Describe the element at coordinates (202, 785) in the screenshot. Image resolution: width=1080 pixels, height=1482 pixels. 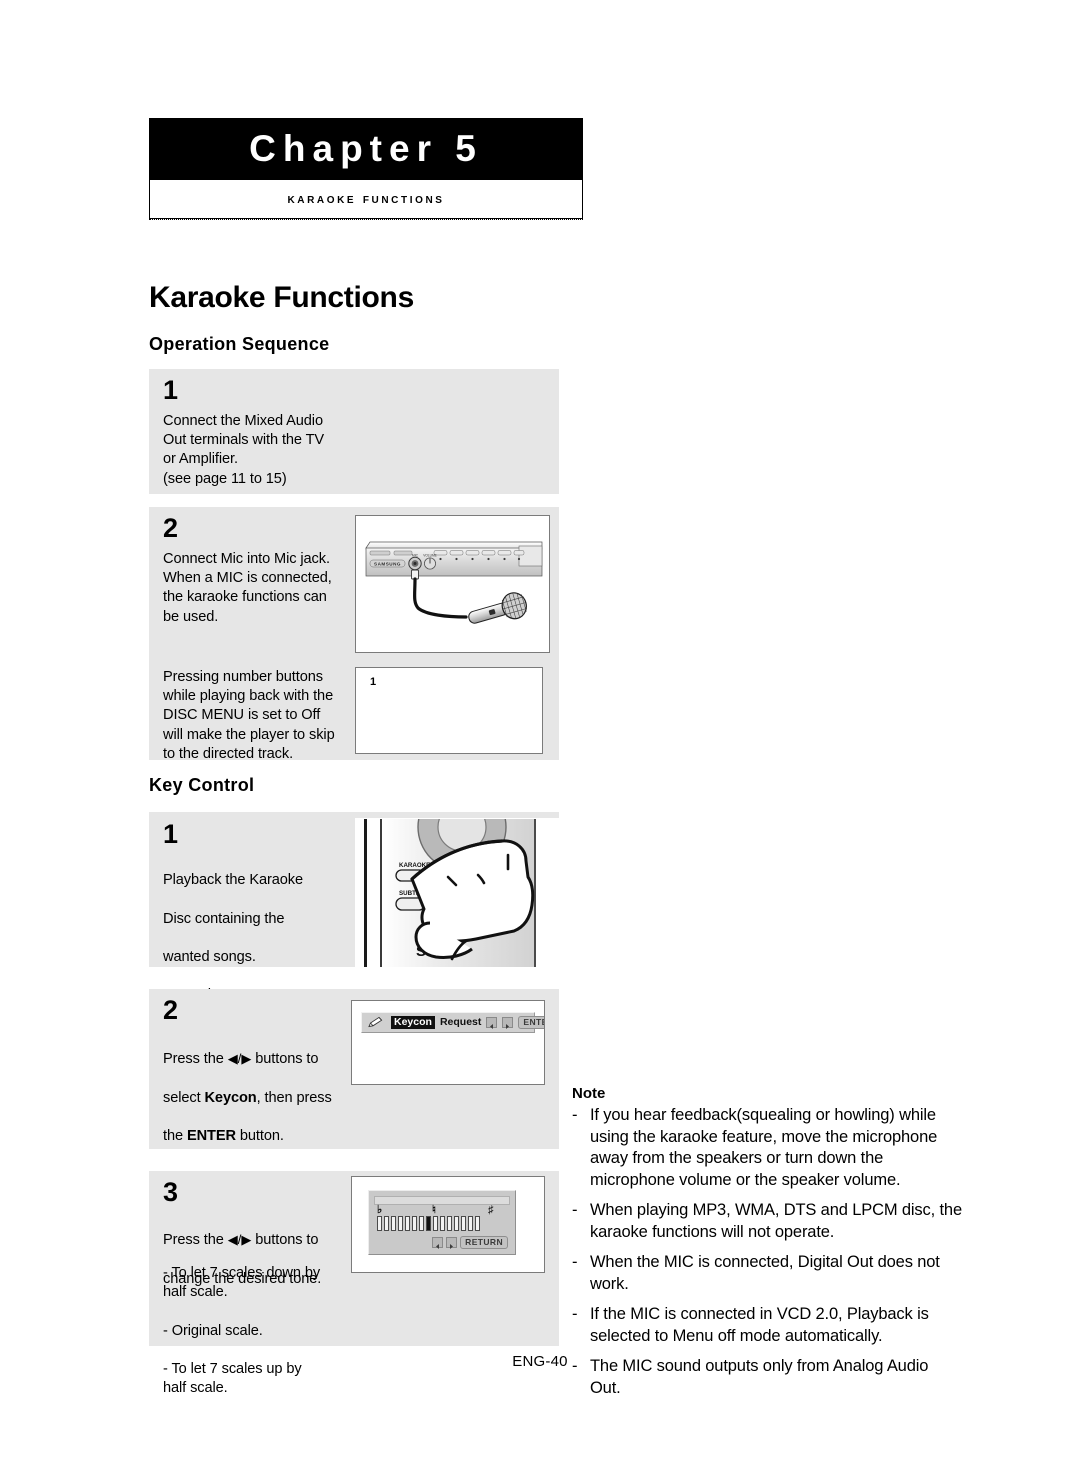
I see `section-heading-key-control: Key Control` at that location.